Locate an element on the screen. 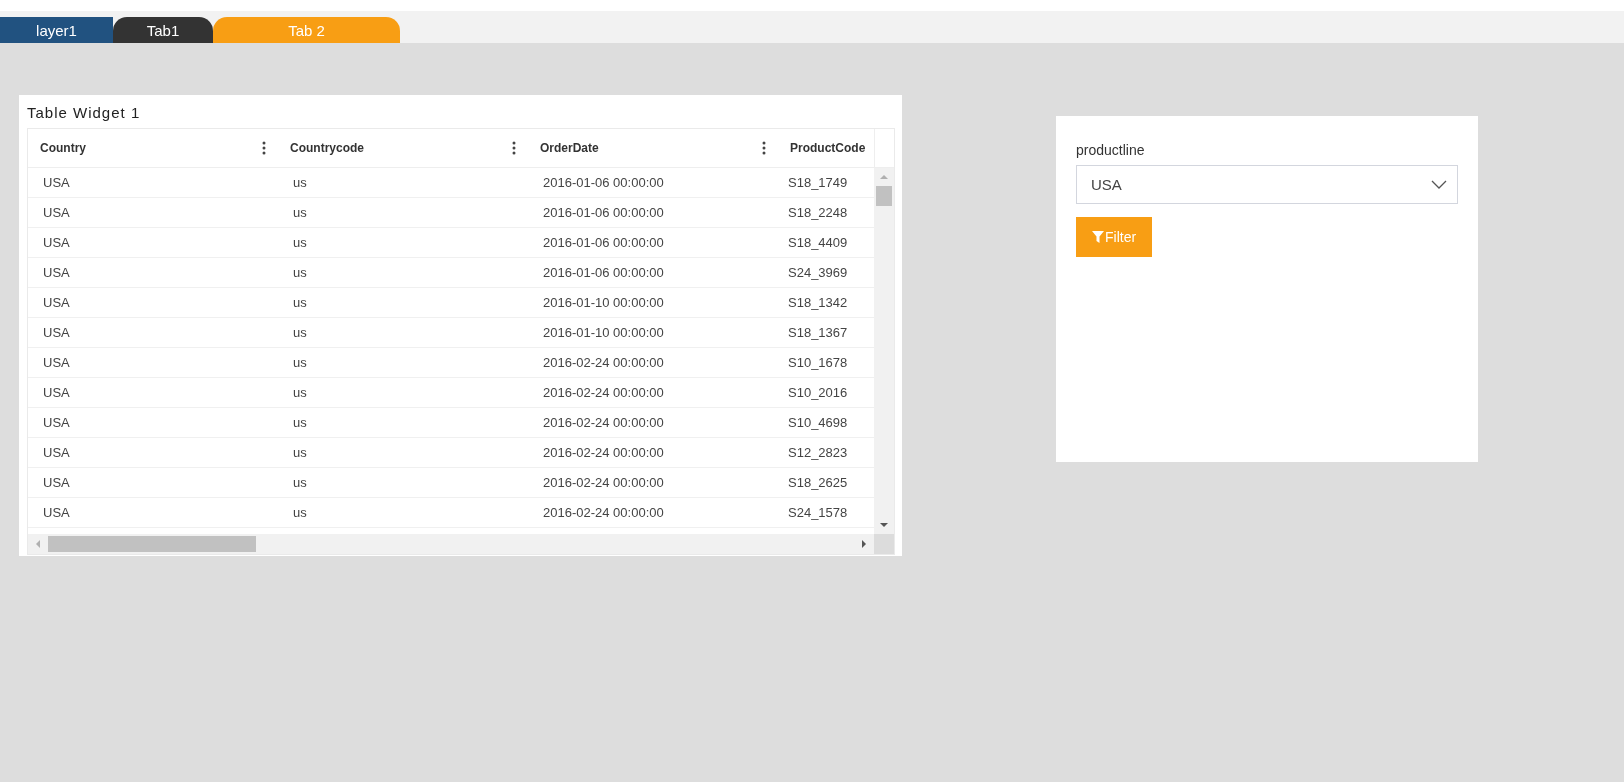 This screenshot has height=782, width=1624. table-cell: S10_1678 is located at coordinates (818, 362).